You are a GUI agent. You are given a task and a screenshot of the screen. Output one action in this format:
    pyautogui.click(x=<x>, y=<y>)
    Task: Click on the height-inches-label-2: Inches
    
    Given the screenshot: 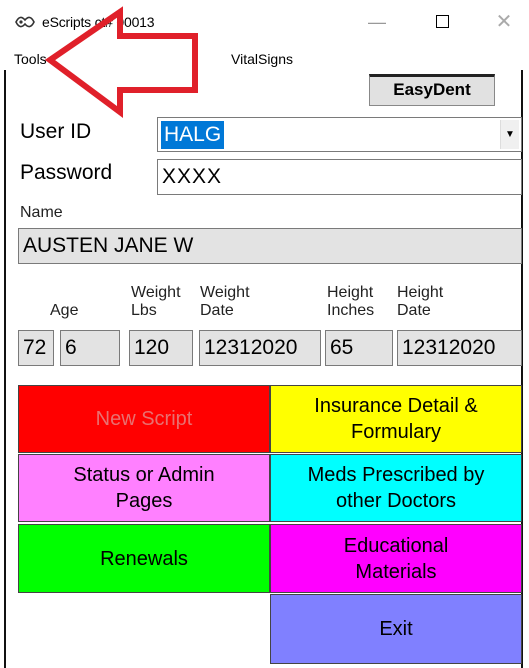 What is the action you would take?
    pyautogui.click(x=351, y=310)
    